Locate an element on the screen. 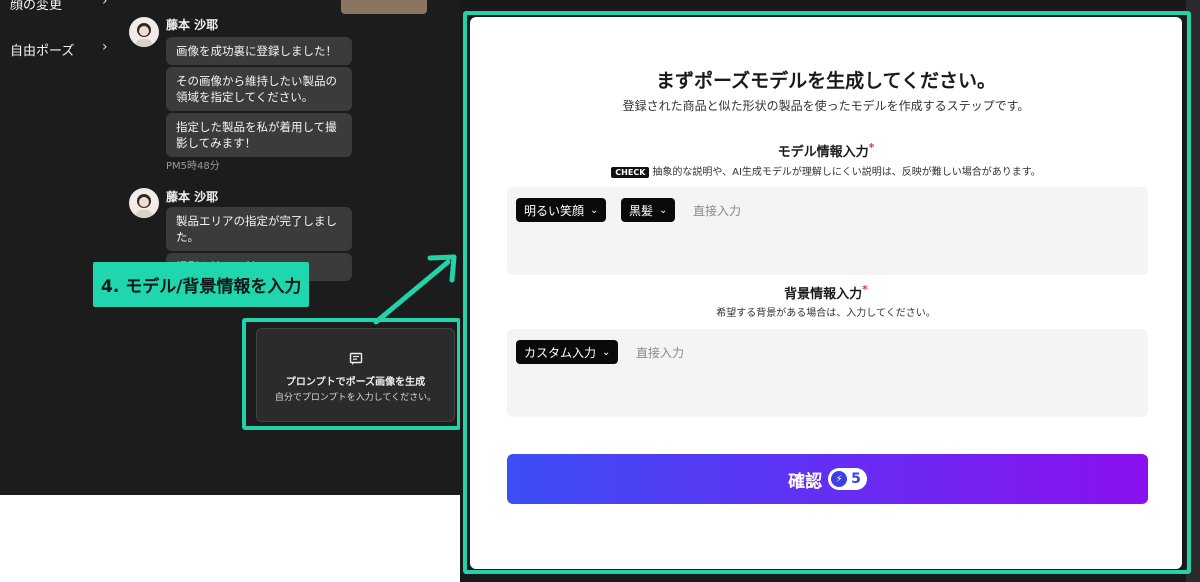  dialog-title: まずポーズモデルを生成してください。 is located at coordinates (826, 81).